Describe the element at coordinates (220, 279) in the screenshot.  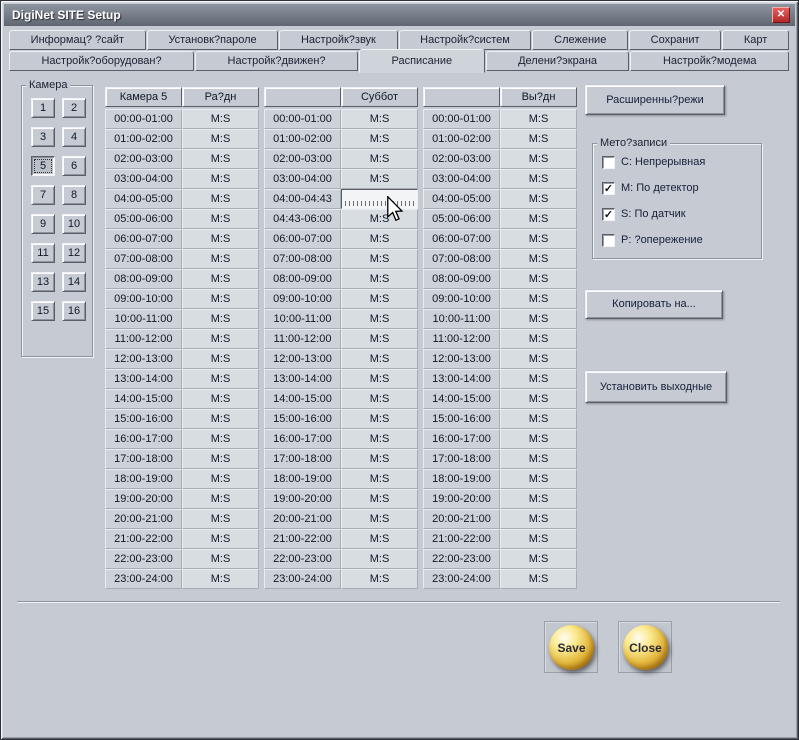
I see `schedule-value-cell-g0-r8: M:S` at that location.